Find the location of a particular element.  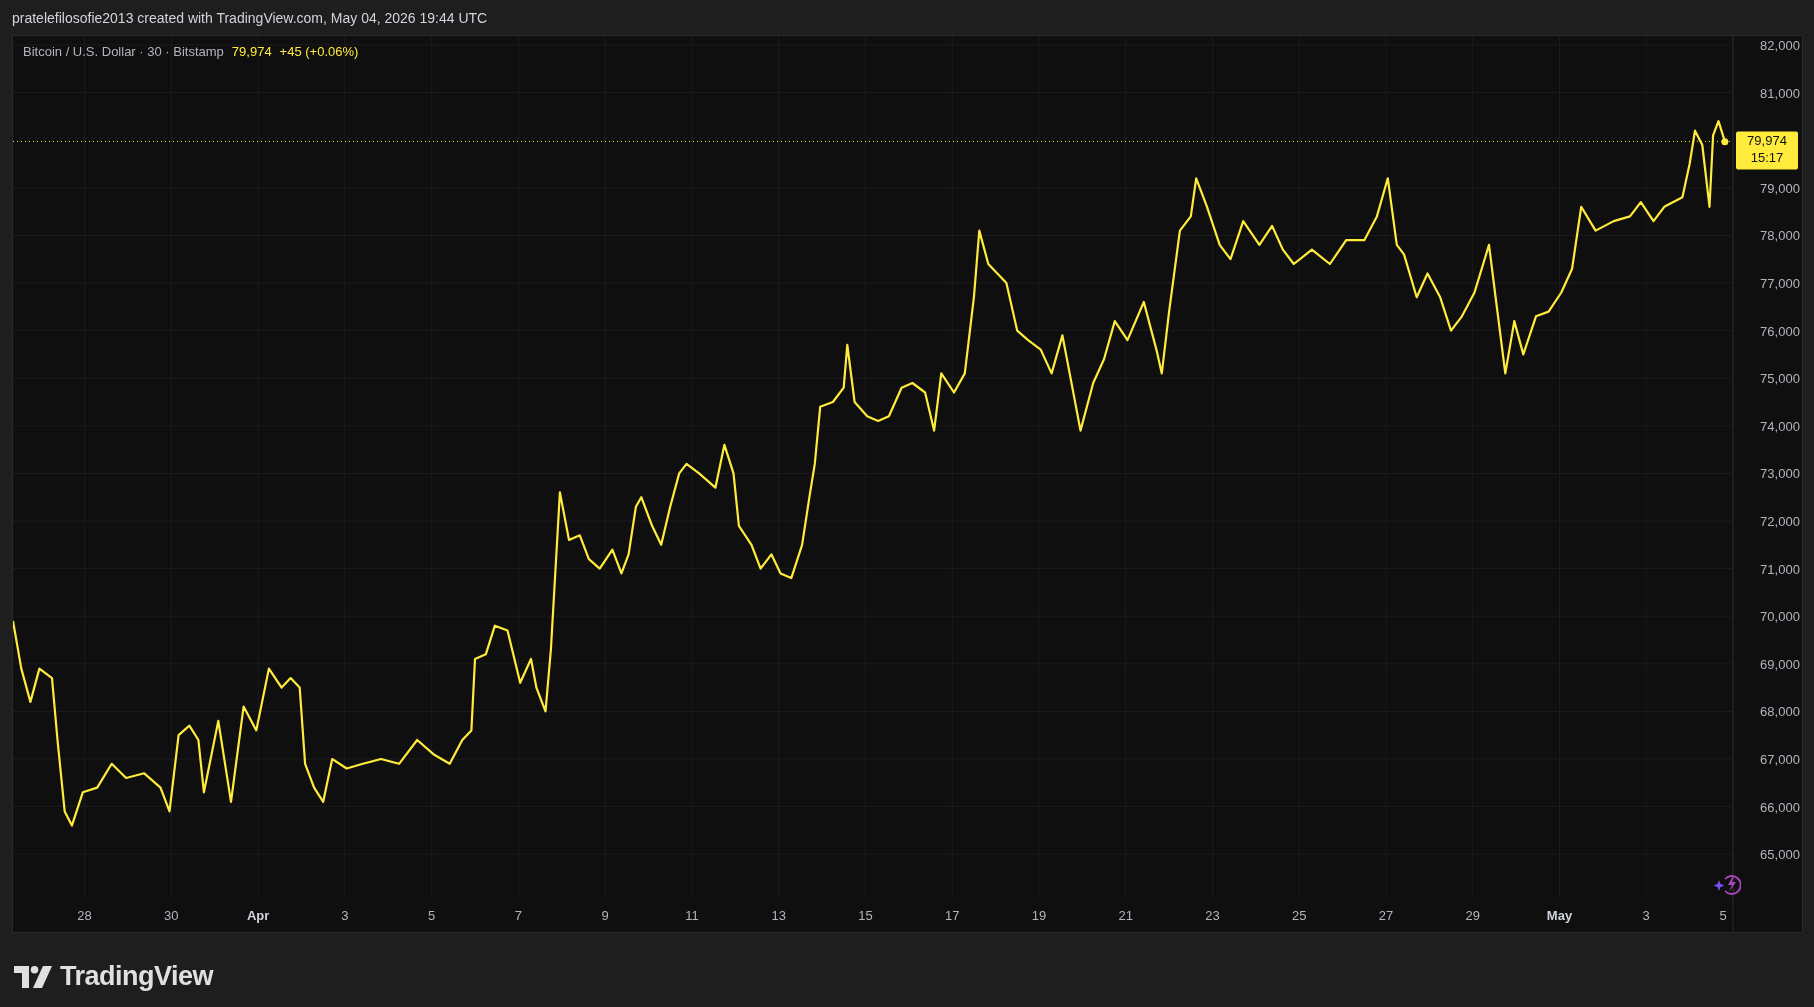

price-axis-label: 71,000 is located at coordinates (1780, 569).